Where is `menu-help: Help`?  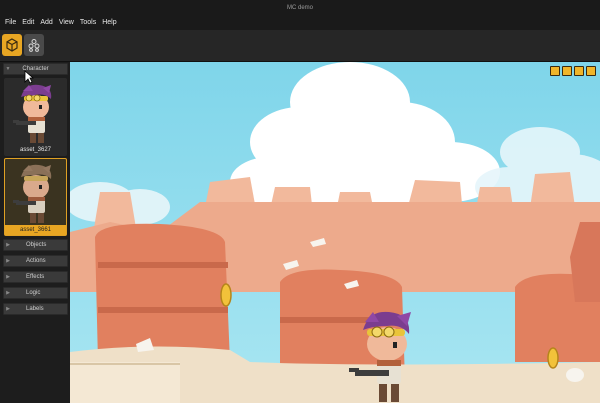 menu-help: Help is located at coordinates (109, 23).